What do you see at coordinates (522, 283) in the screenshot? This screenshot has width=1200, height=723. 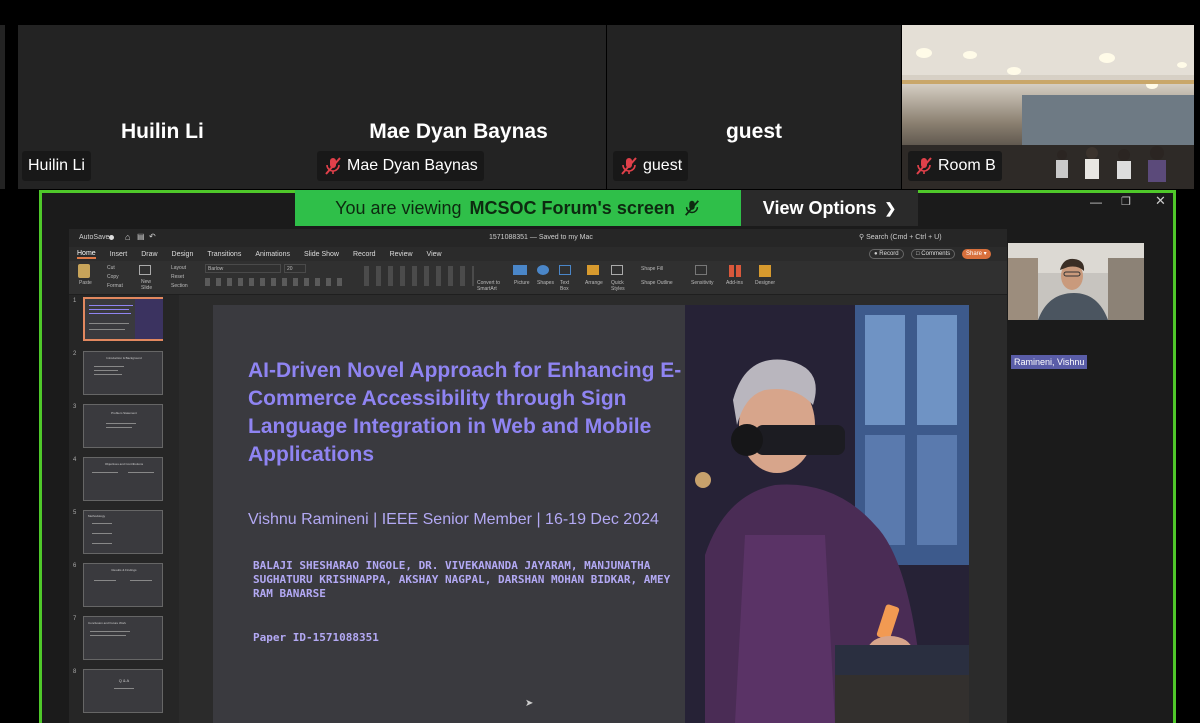 I see `picture-label: Picture` at bounding box center [522, 283].